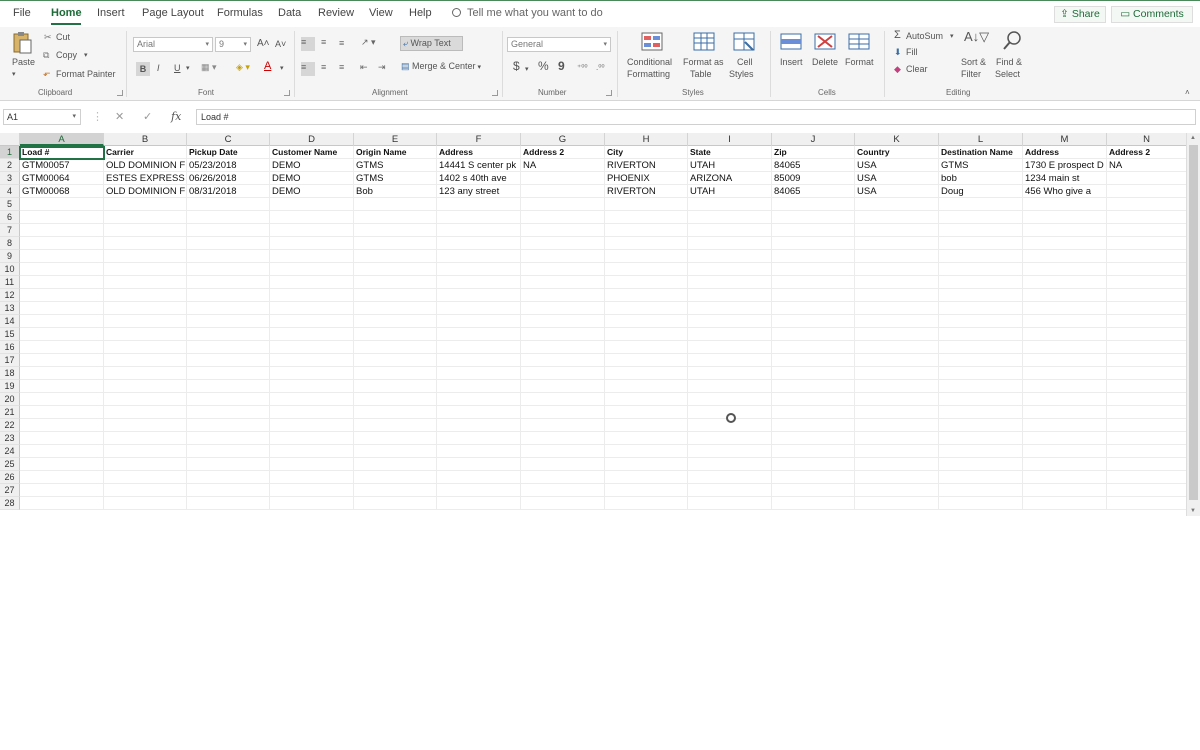 The height and width of the screenshot is (750, 1200). Describe the element at coordinates (1146, 217) in the screenshot. I see `cell-n6` at that location.